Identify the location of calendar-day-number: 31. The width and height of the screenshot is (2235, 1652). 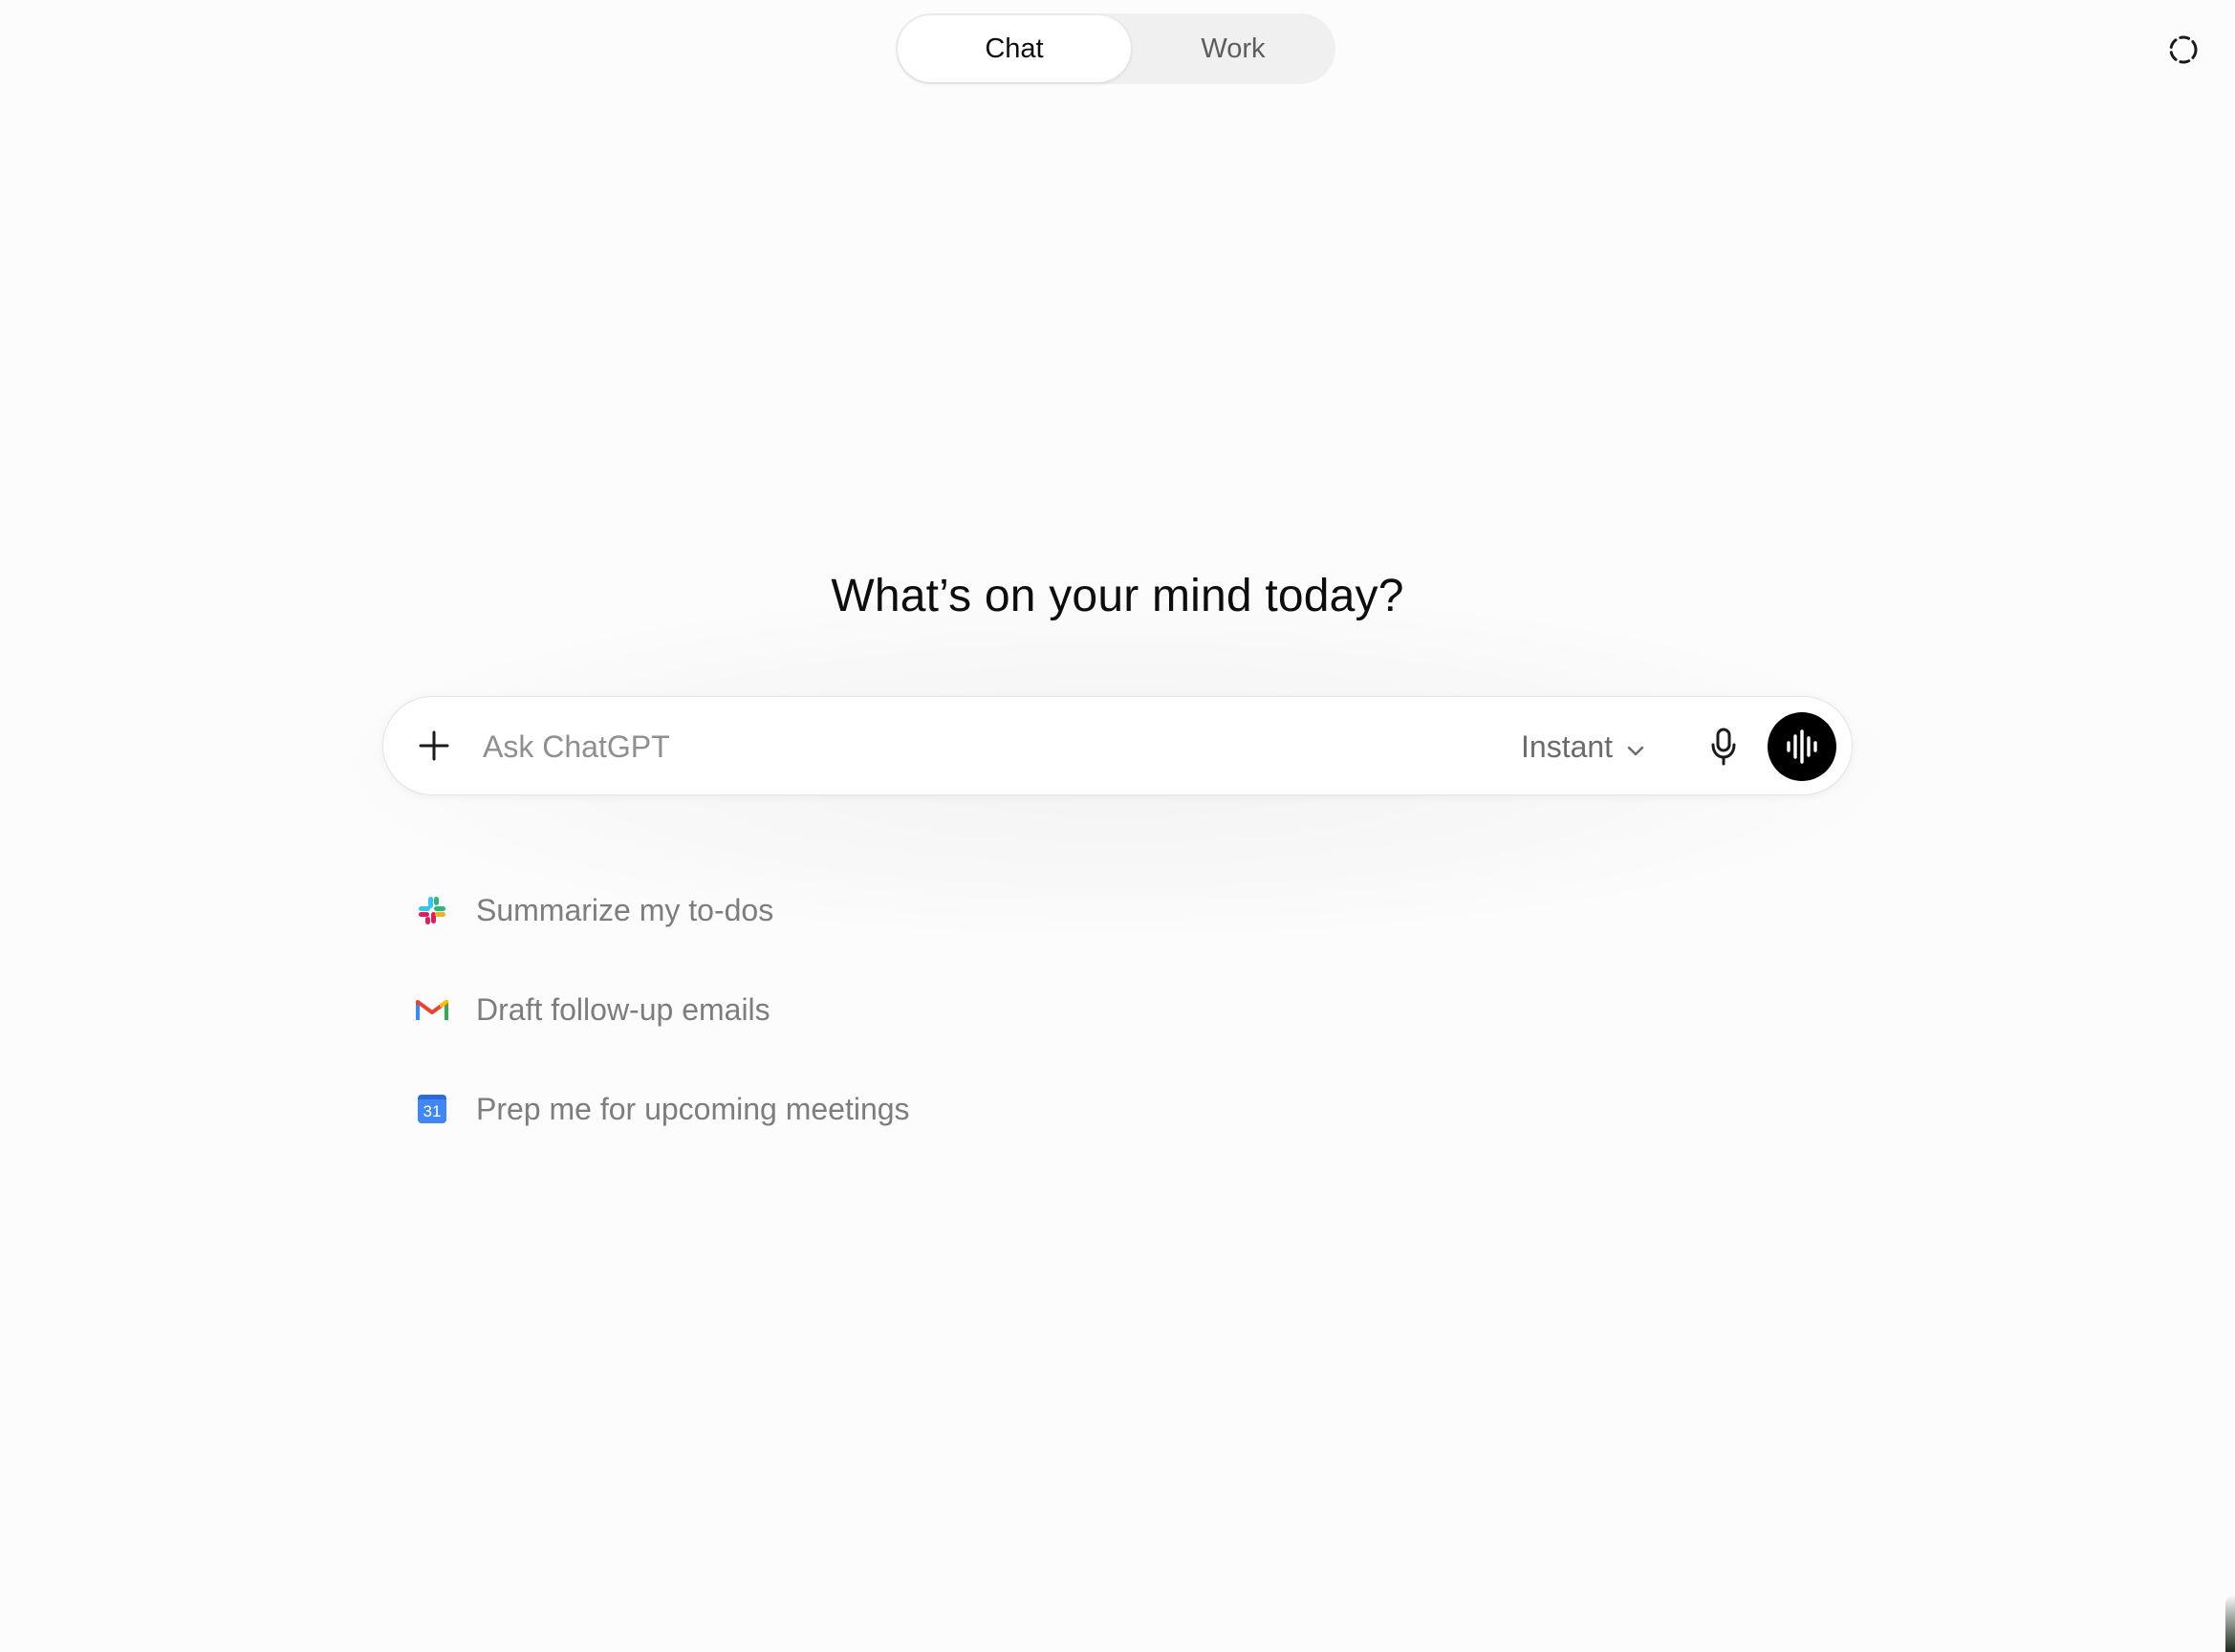
(432, 1109).